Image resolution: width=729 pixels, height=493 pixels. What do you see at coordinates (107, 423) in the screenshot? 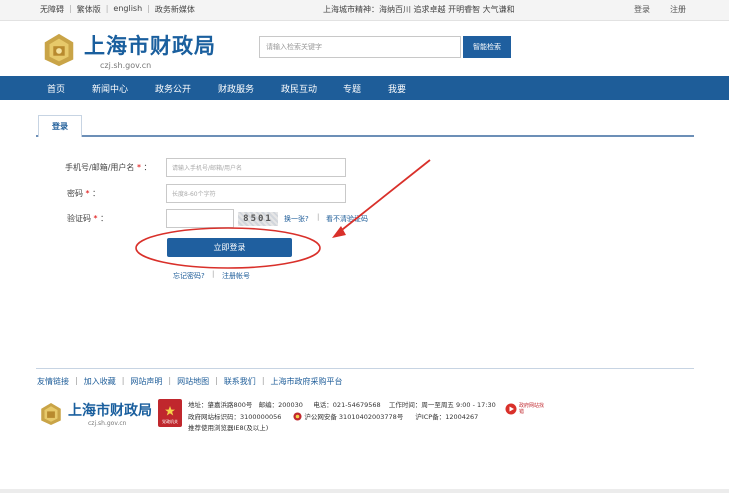
I see `footer-logo-domain: czj.sh.gov.cn` at bounding box center [107, 423].